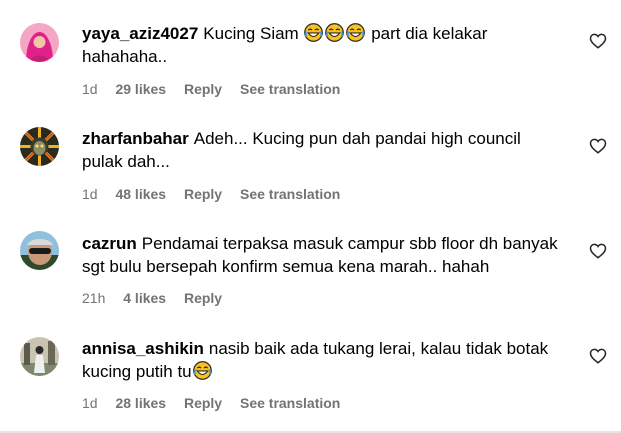 The height and width of the screenshot is (433, 621). Describe the element at coordinates (144, 298) in the screenshot. I see `likes-count: 4 likes` at that location.